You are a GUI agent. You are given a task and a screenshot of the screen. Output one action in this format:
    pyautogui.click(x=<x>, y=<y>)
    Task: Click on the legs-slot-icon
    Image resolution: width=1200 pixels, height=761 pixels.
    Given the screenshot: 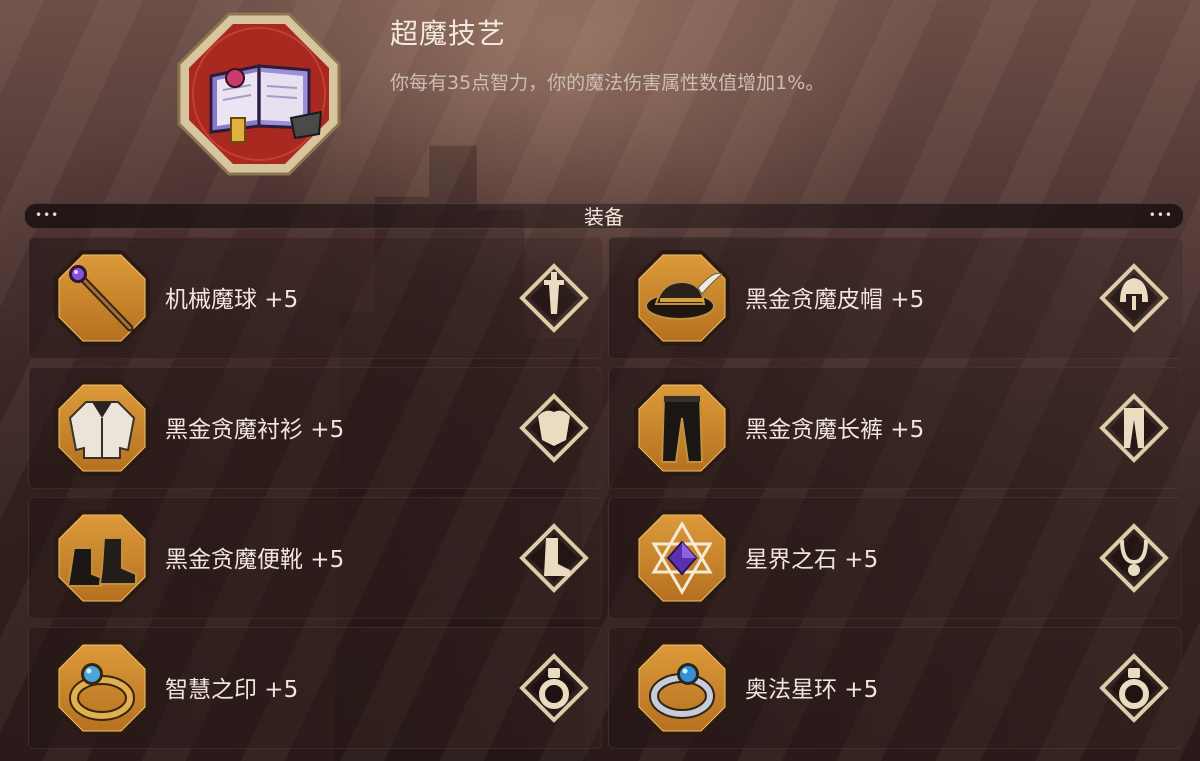 What is the action you would take?
    pyautogui.click(x=1134, y=428)
    